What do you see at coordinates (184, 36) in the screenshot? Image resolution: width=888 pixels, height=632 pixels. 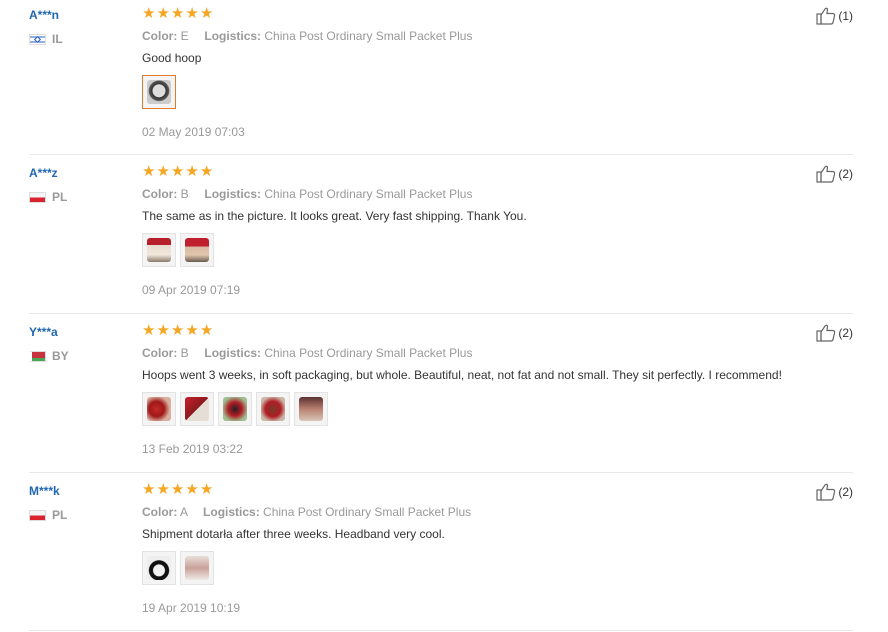 I see `color-value: E` at bounding box center [184, 36].